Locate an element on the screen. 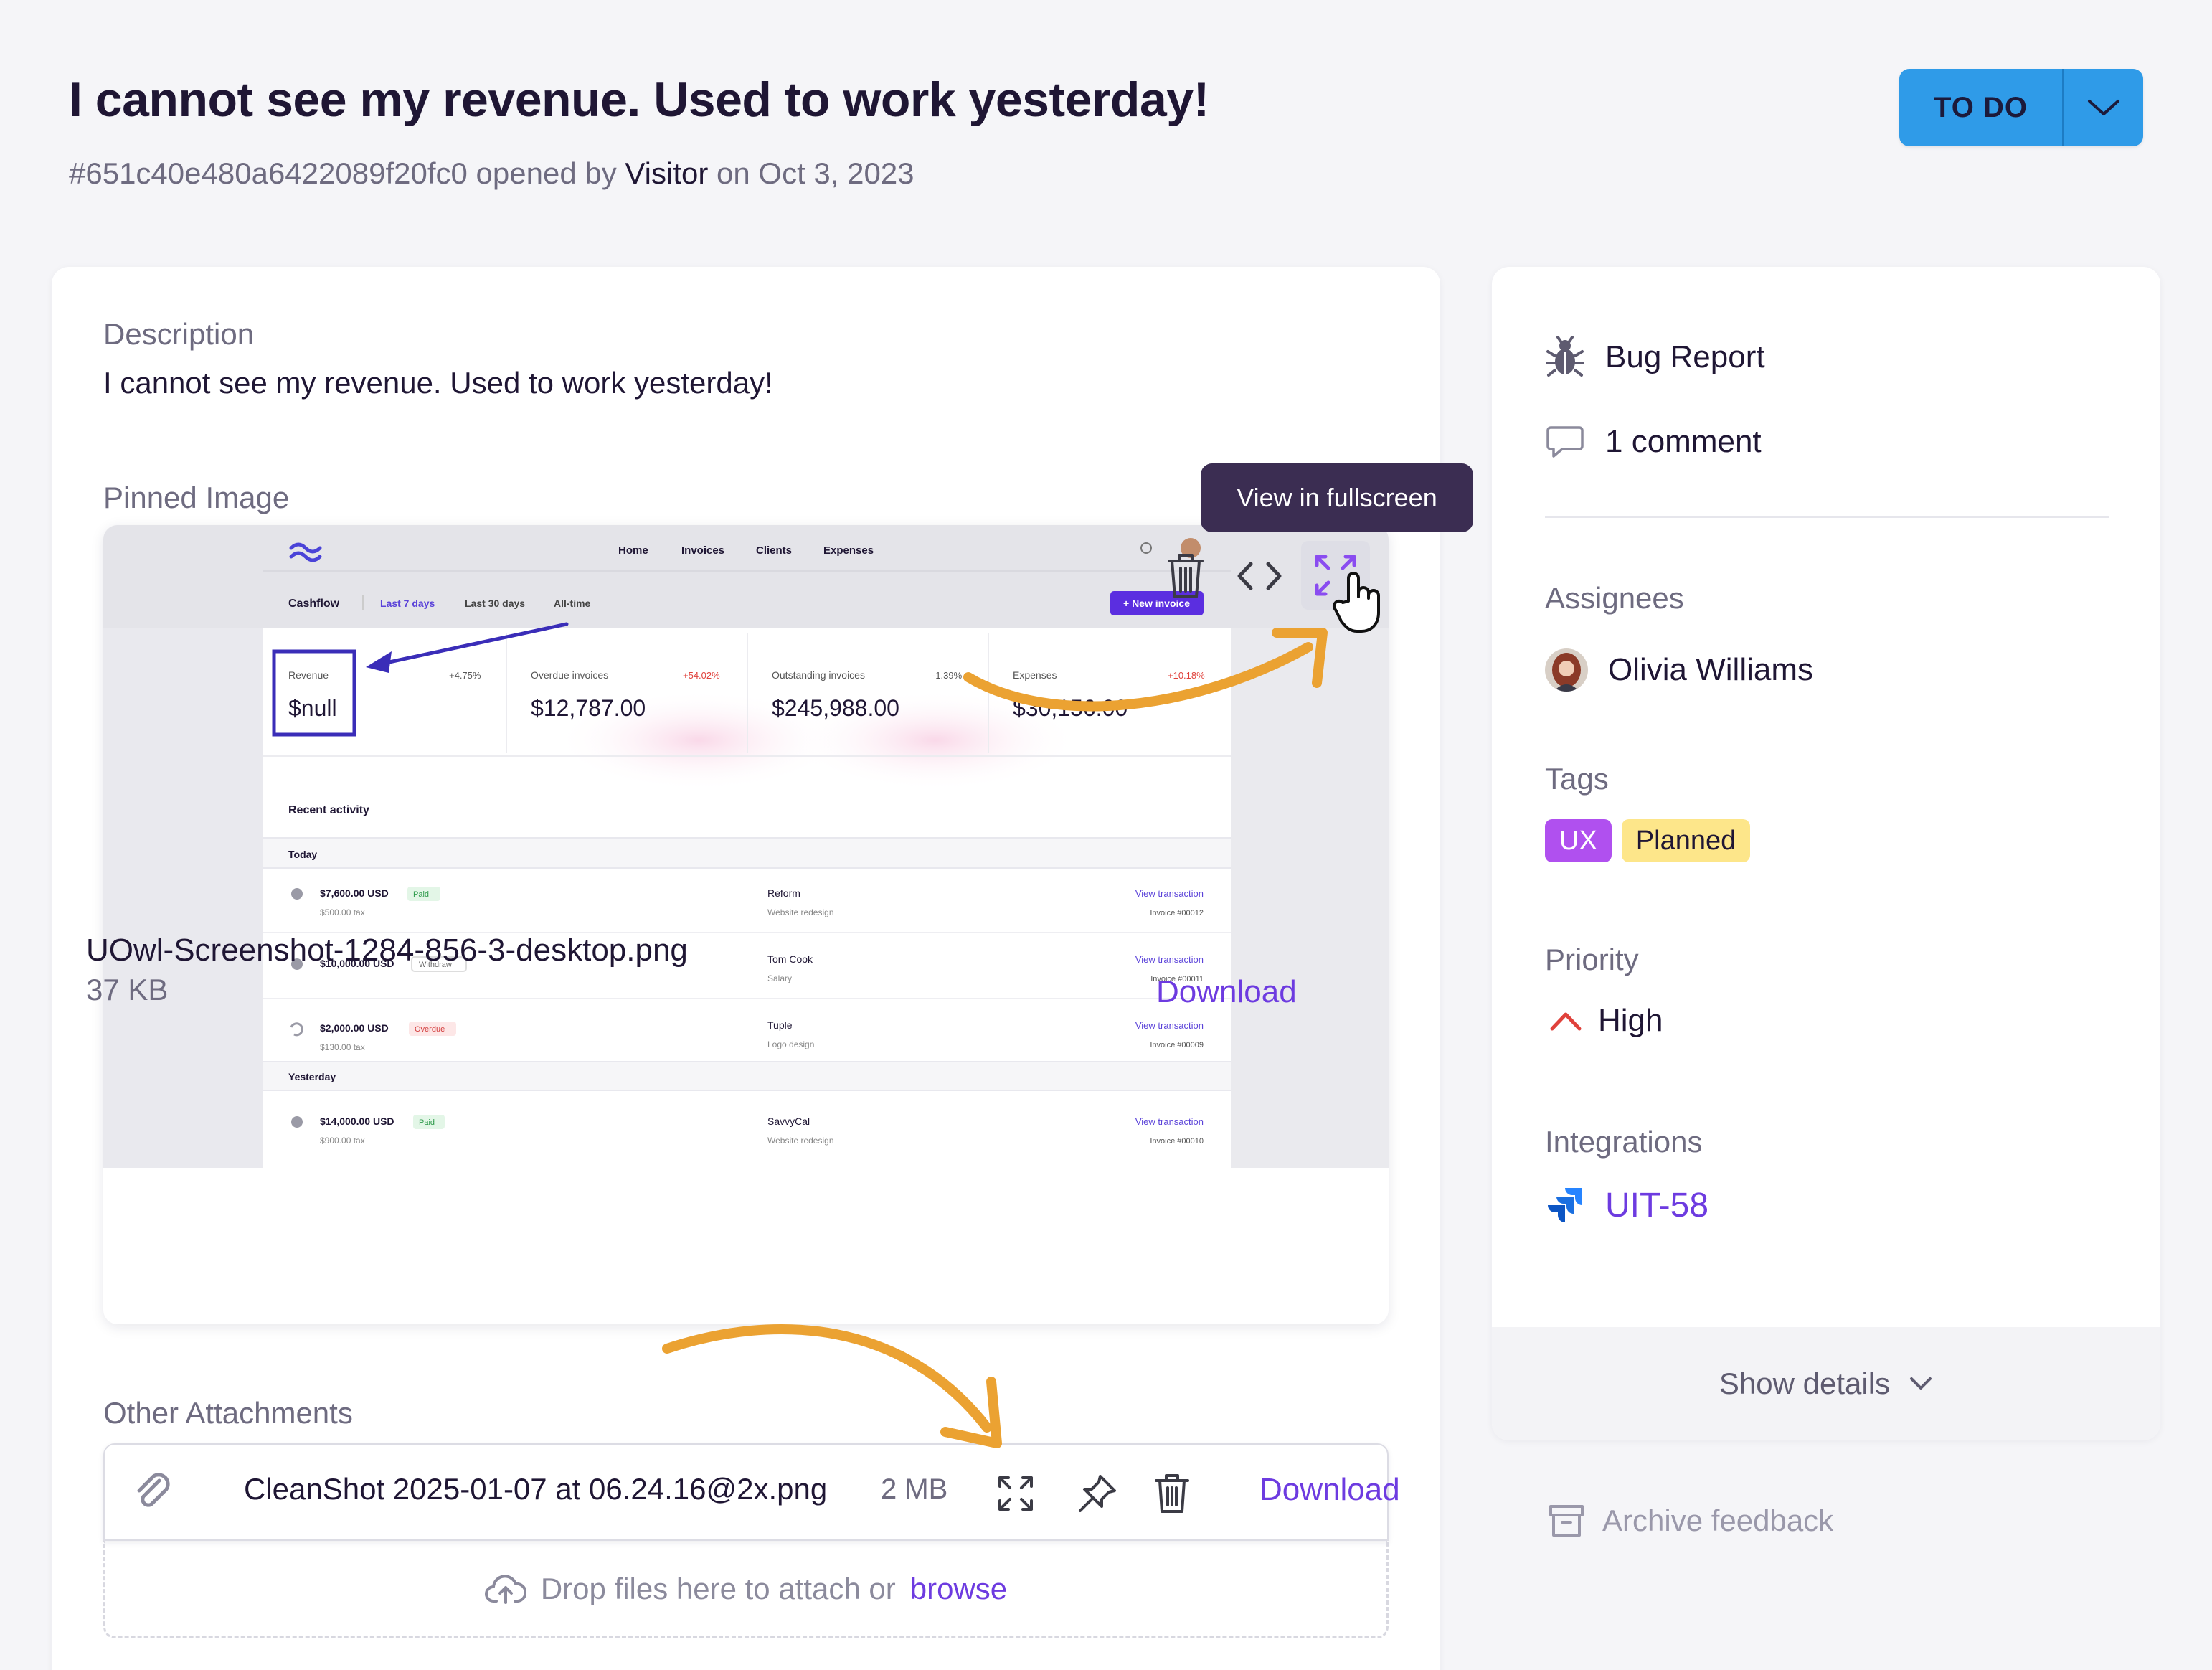 The width and height of the screenshot is (2212, 1670). assignee: Olivia Williams is located at coordinates (1679, 670).